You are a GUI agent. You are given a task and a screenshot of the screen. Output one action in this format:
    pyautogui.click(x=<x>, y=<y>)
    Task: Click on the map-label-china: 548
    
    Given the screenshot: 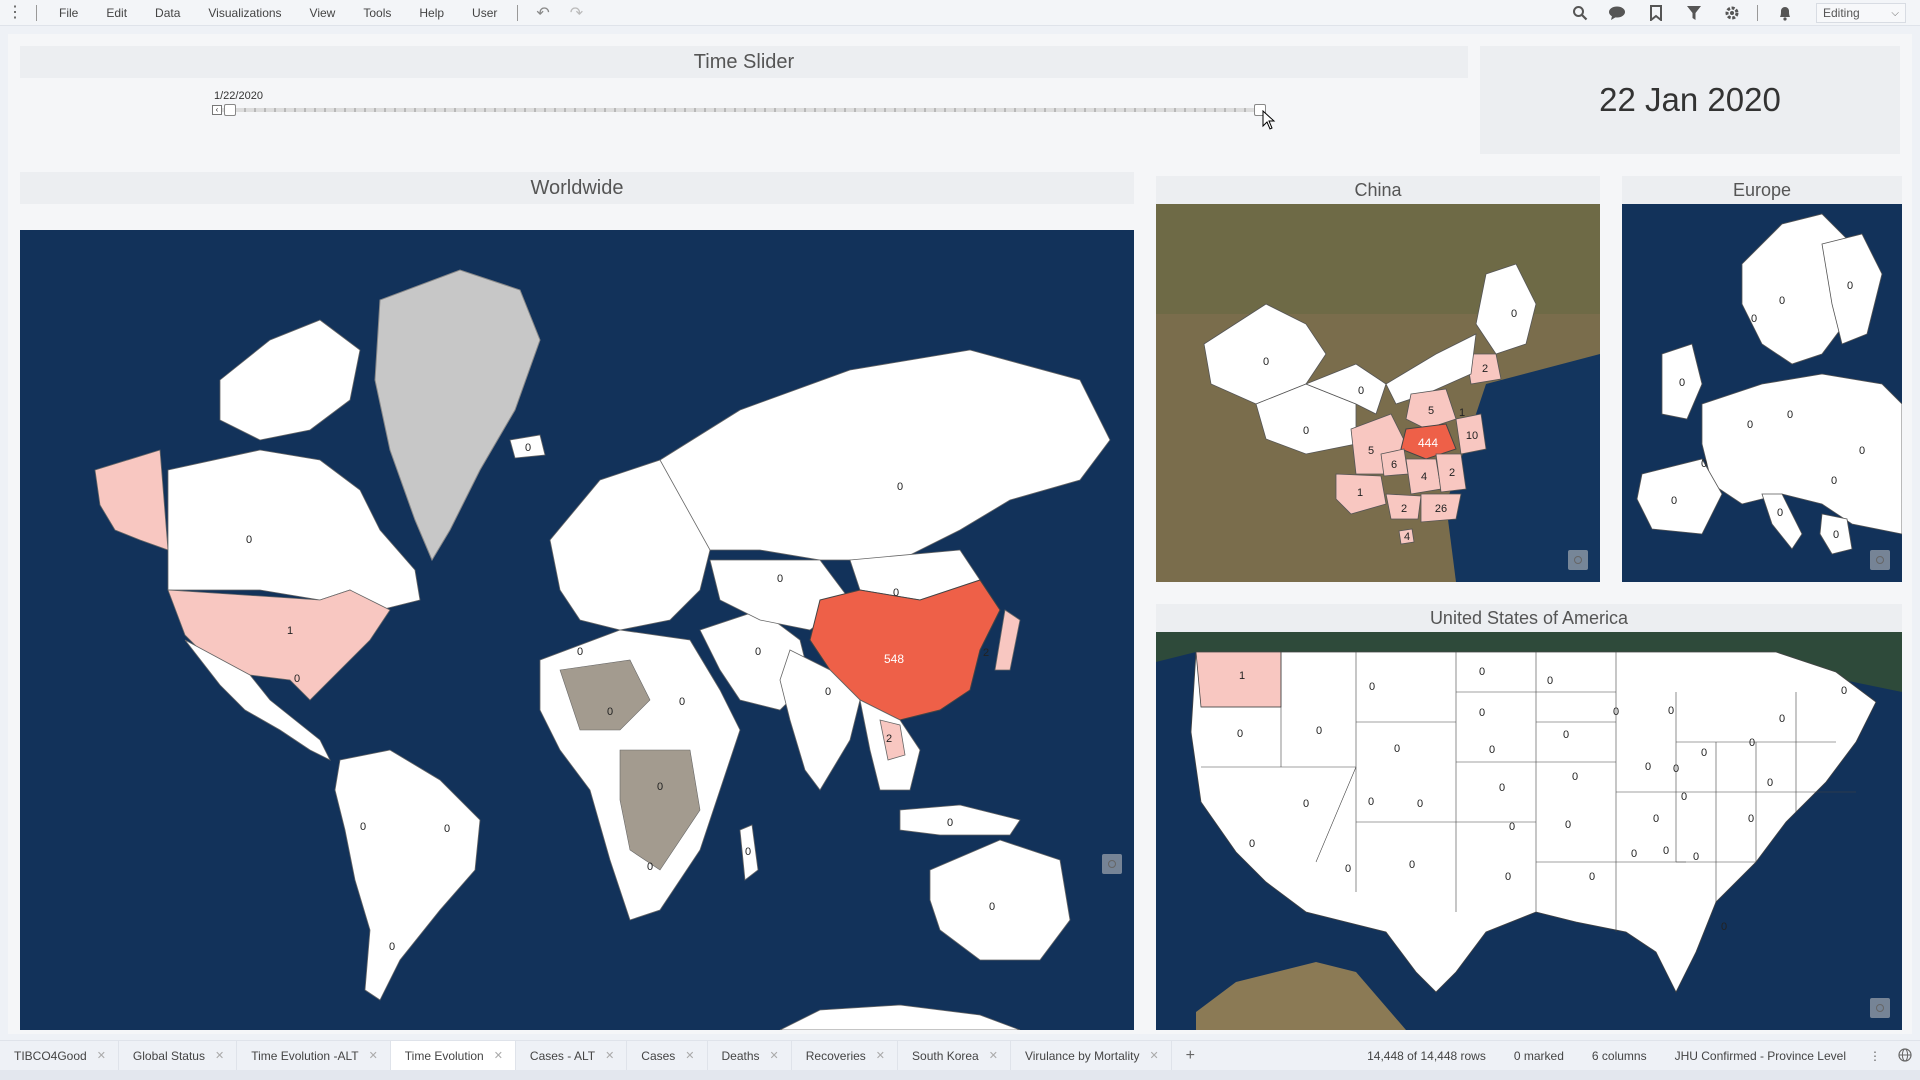 What is the action you would take?
    pyautogui.click(x=894, y=659)
    